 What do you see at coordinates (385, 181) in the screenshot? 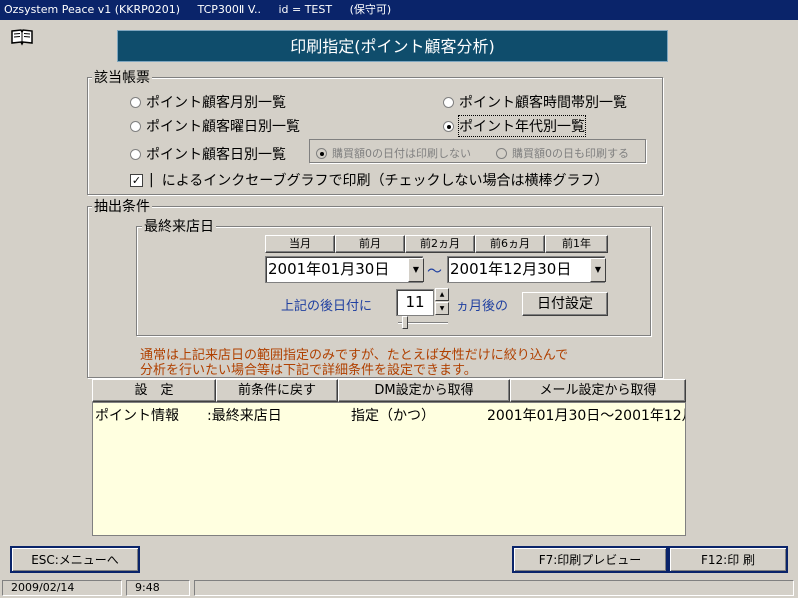
I see `checkbox-label: によるインクセーブグラフで印刷（チェックしない場合は横棒グラフ）` at bounding box center [385, 181].